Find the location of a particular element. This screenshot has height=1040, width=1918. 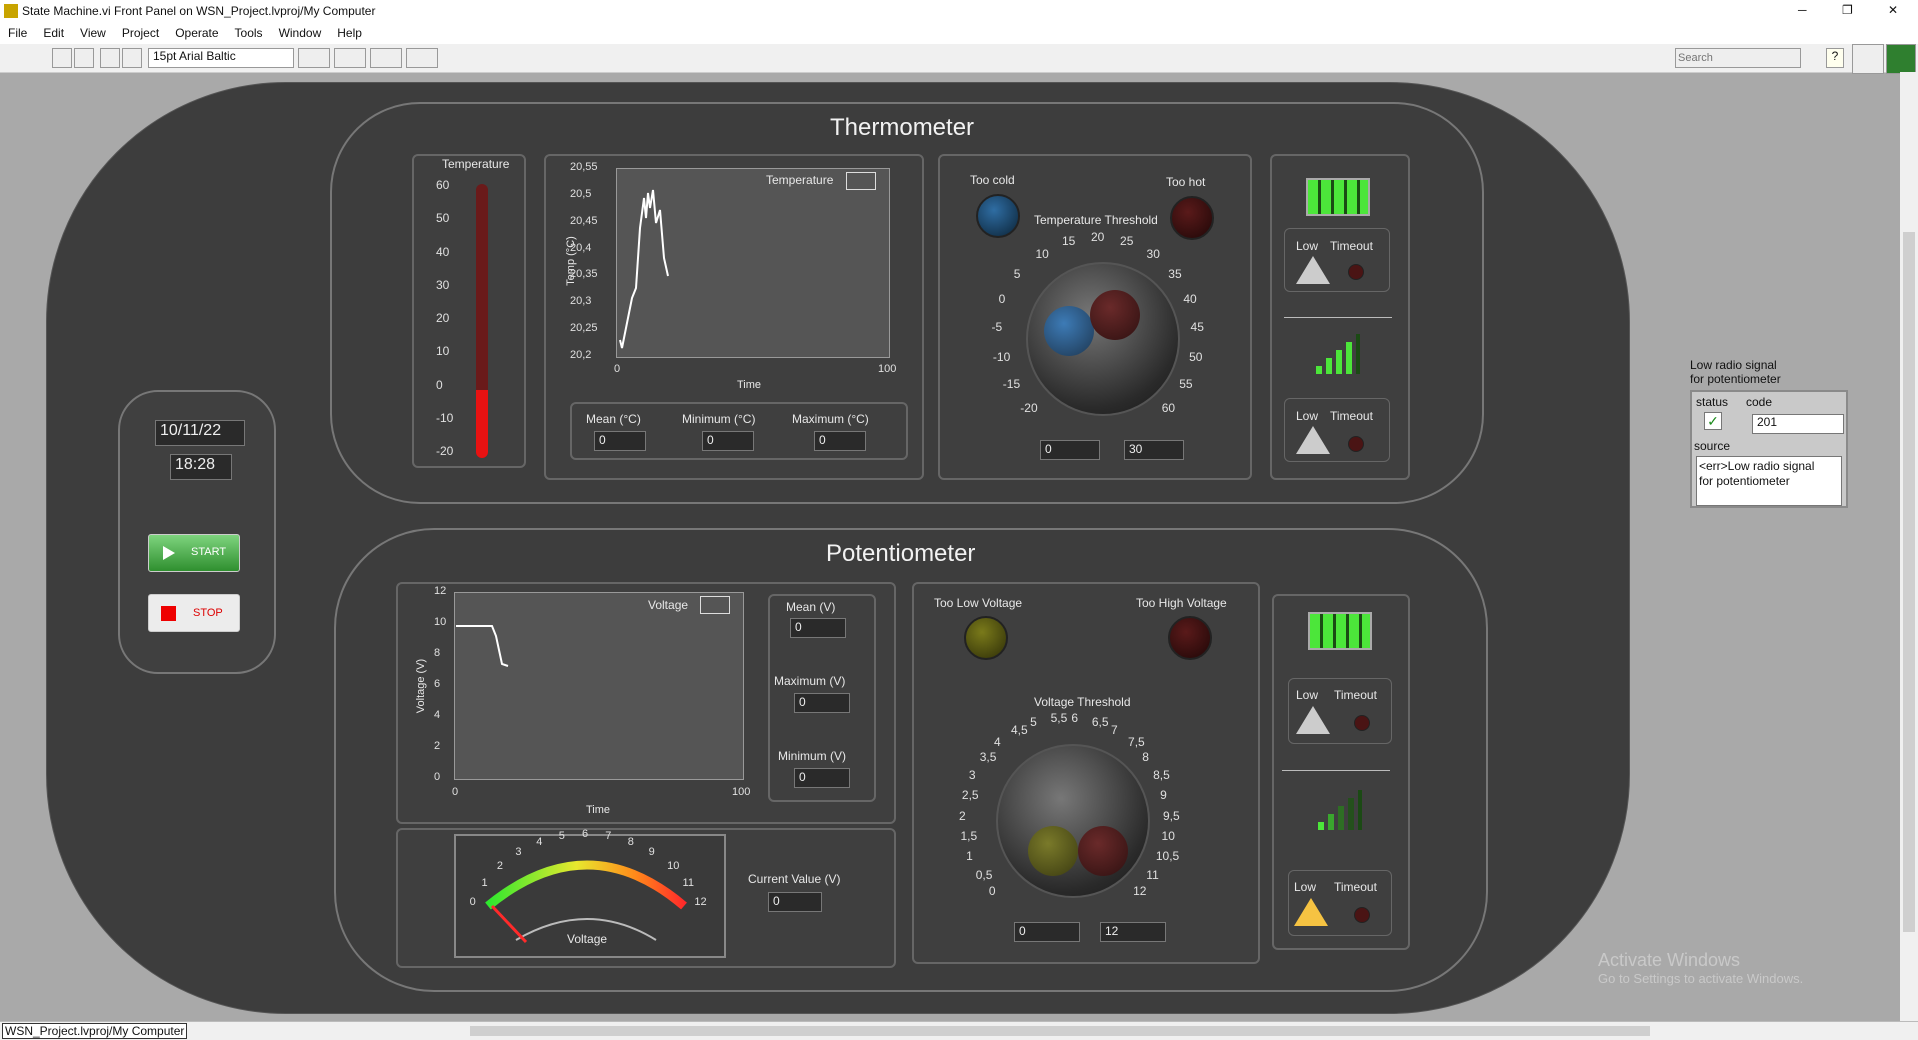

voltage-legend-icon is located at coordinates (715, 605).